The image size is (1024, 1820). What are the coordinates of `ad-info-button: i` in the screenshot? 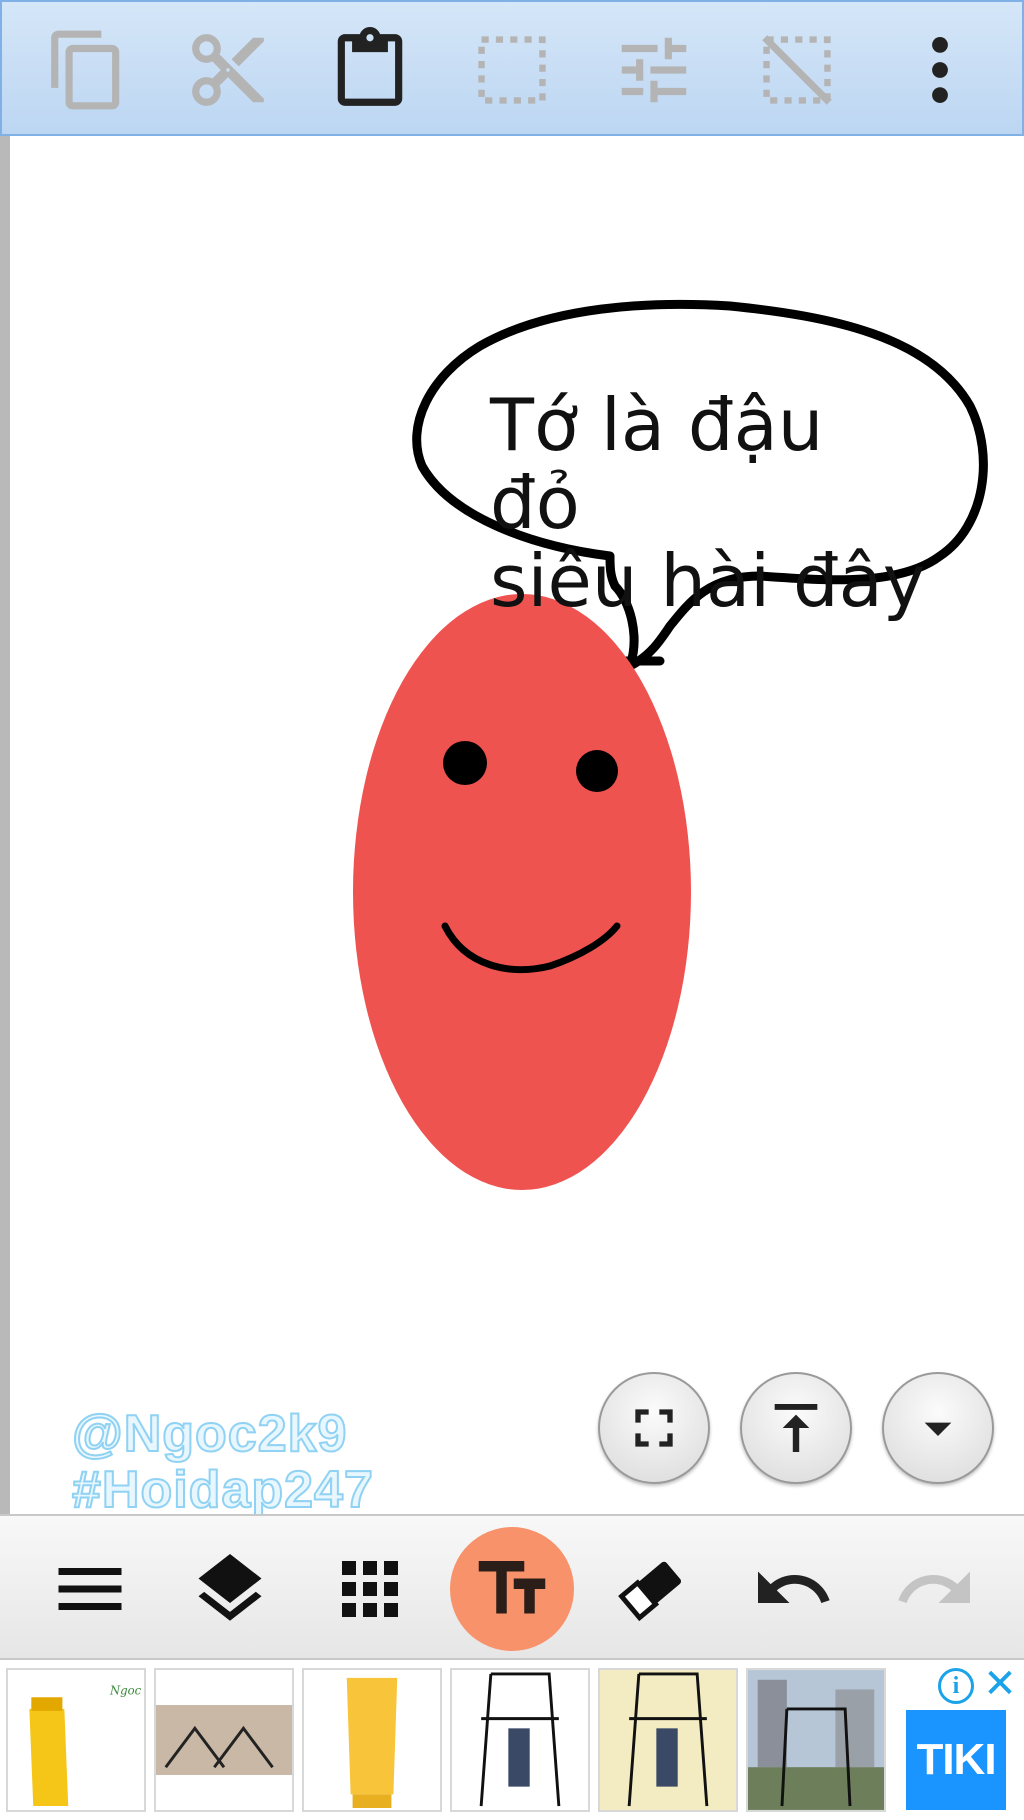 It's located at (956, 1686).